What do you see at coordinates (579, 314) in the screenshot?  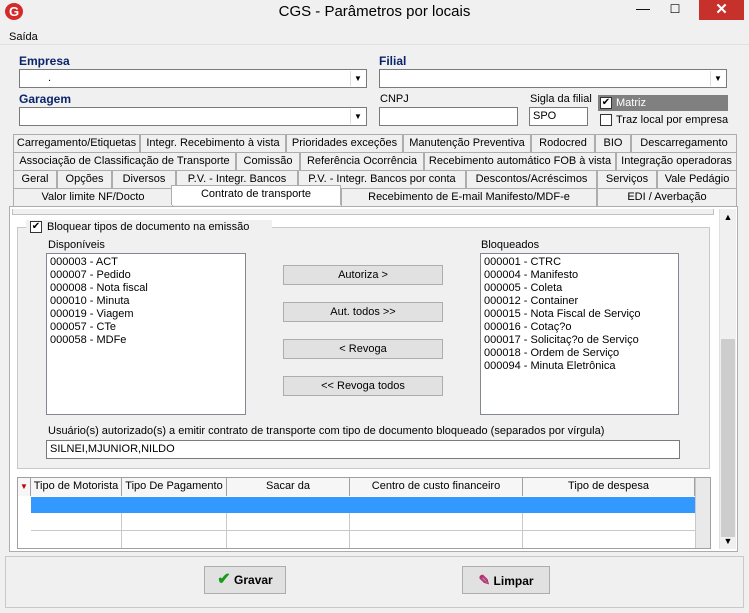 I see `list-item: 000015 - Nota Fiscal de Serviço` at bounding box center [579, 314].